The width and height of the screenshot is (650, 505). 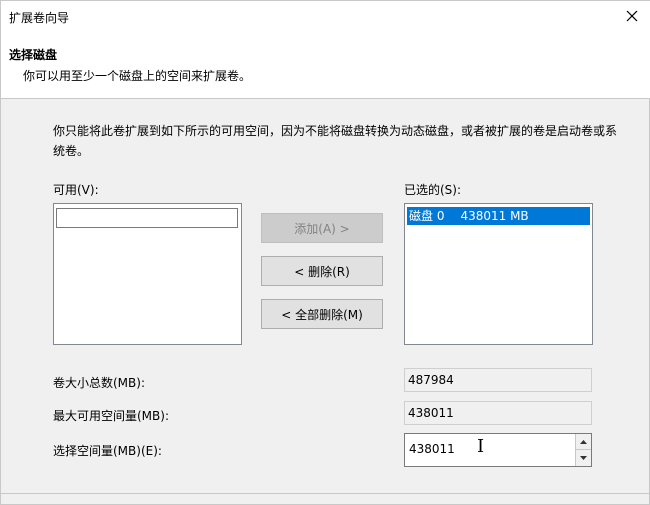 I want to click on text-cursor-icon: I, so click(x=481, y=446).